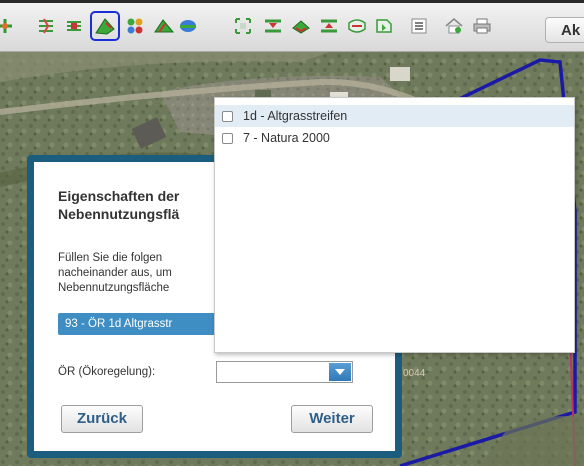  I want to click on or-select, so click(284, 372).